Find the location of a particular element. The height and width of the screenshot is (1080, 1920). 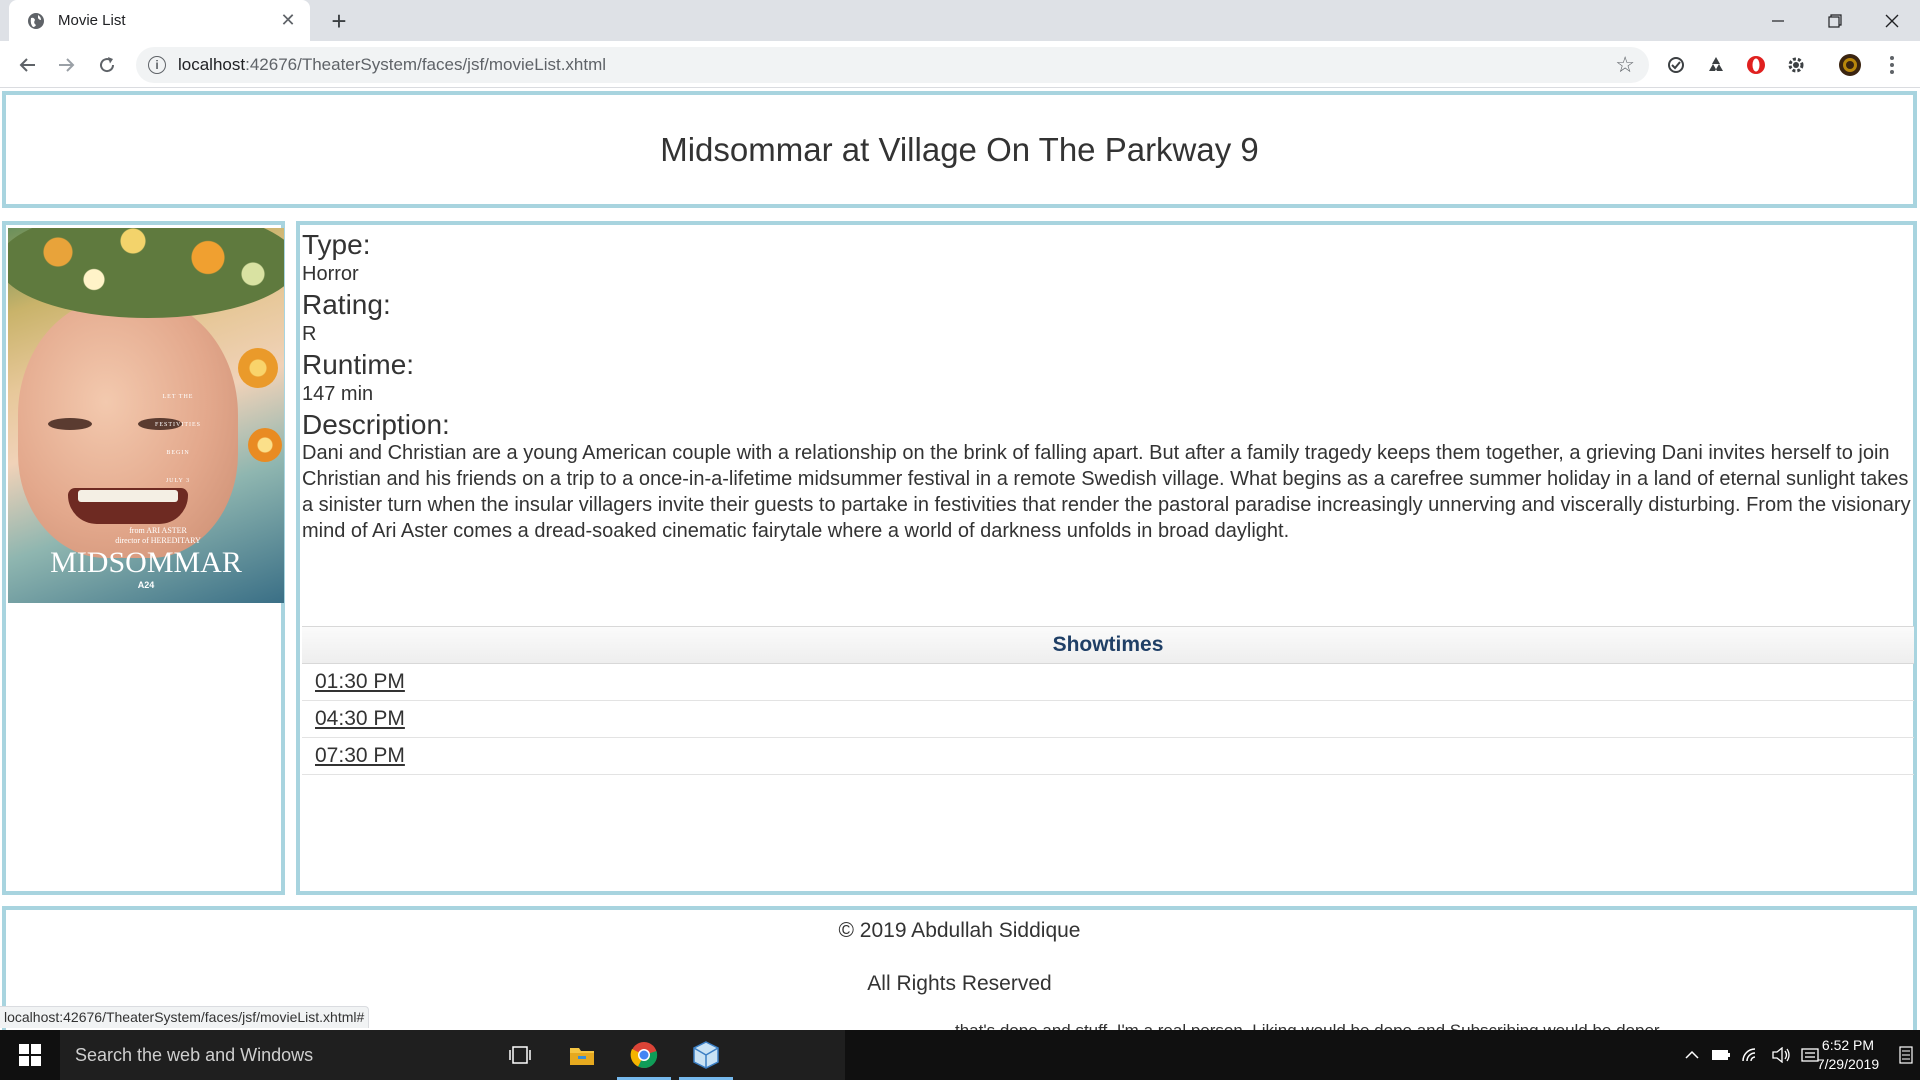

bookmark-star-icon: ☆ is located at coordinates (1625, 65).